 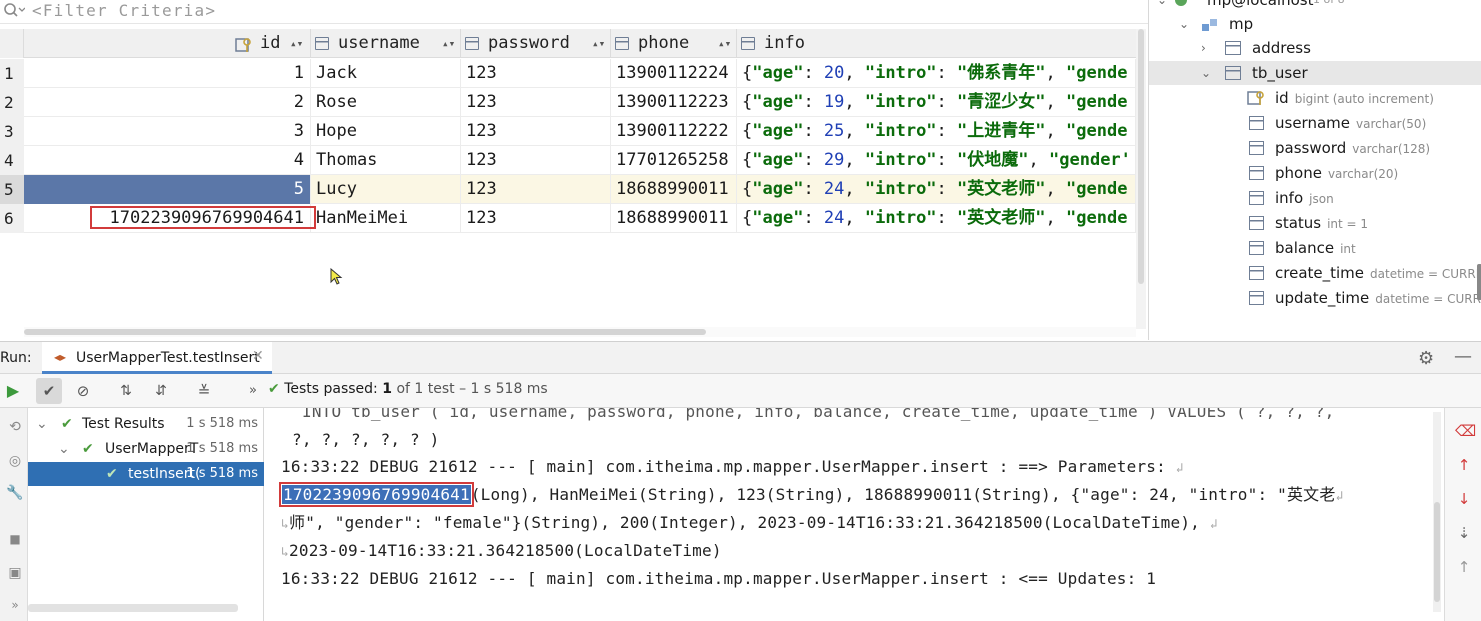 What do you see at coordinates (12, 73) in the screenshot?
I see `row-number: 1` at bounding box center [12, 73].